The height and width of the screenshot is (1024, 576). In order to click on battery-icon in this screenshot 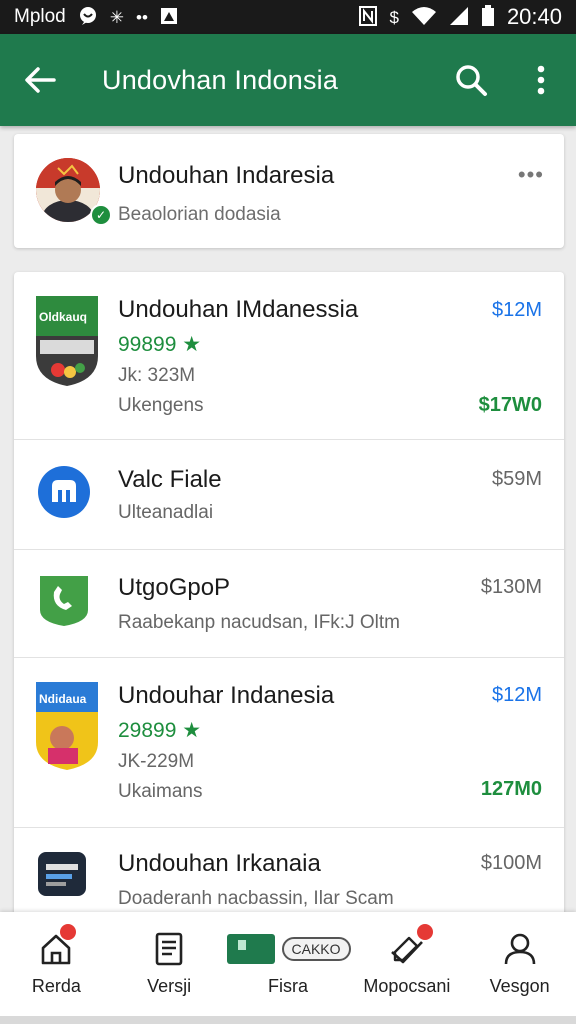, I will do `click(488, 17)`.